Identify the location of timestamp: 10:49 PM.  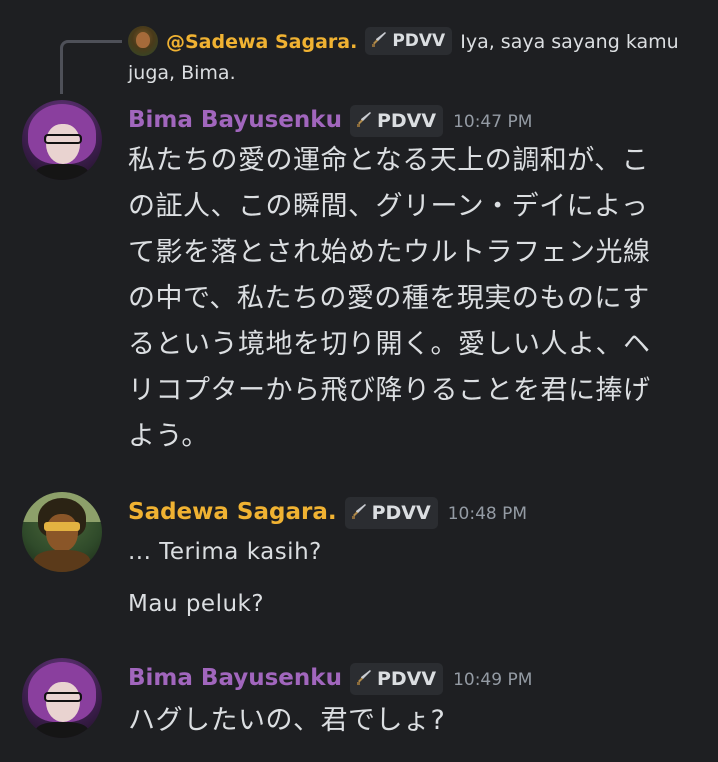
(492, 680).